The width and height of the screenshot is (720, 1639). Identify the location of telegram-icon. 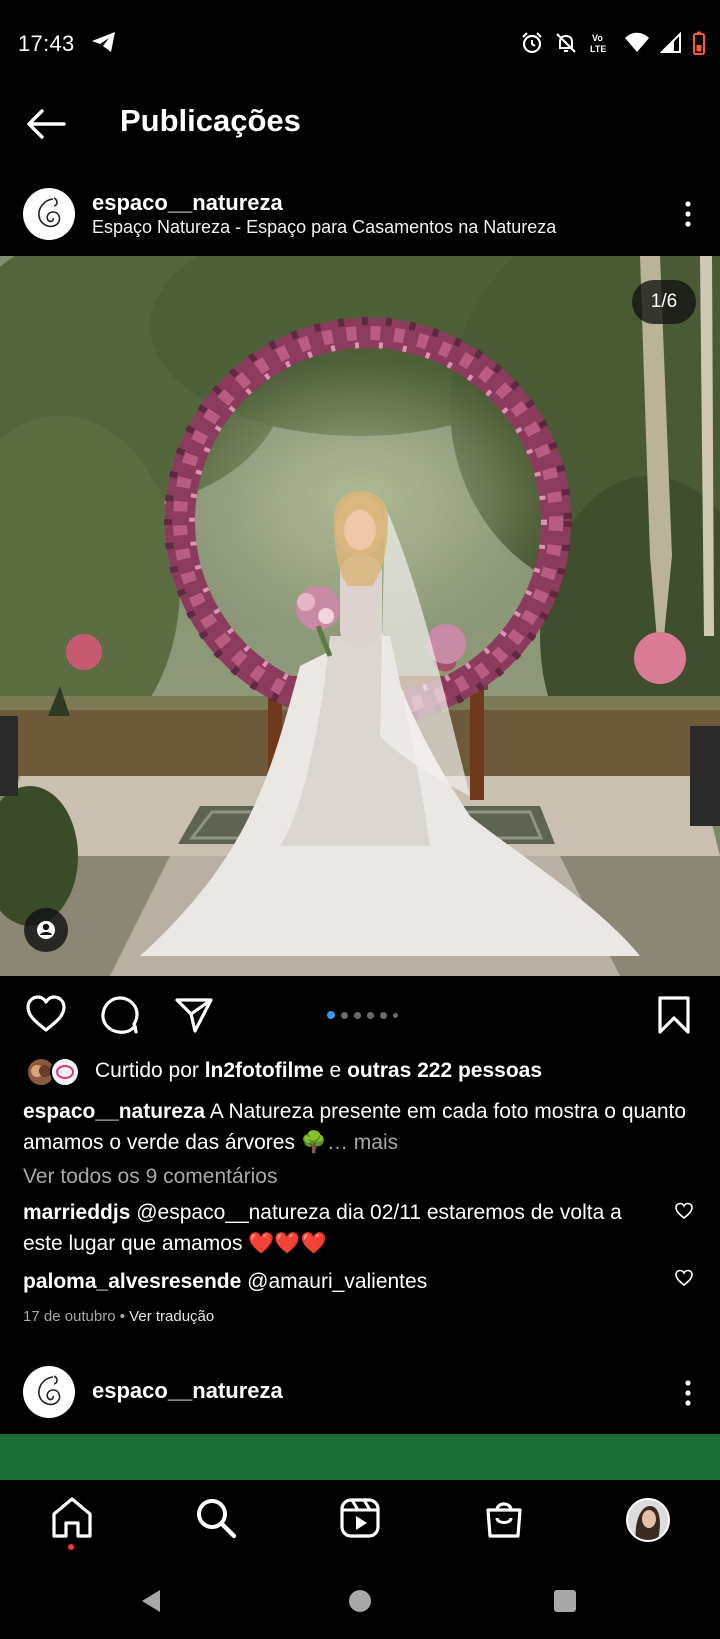
(103, 42).